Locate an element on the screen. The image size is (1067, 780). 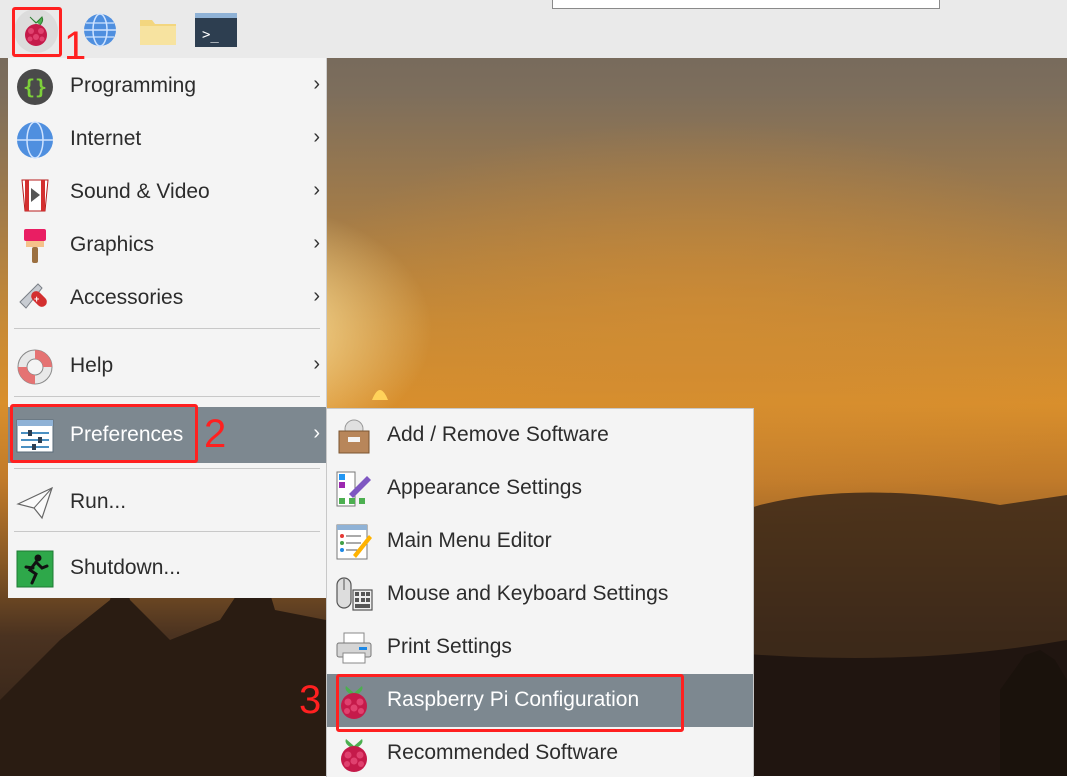
step2-highlight-box is located at coordinates (104, 433).